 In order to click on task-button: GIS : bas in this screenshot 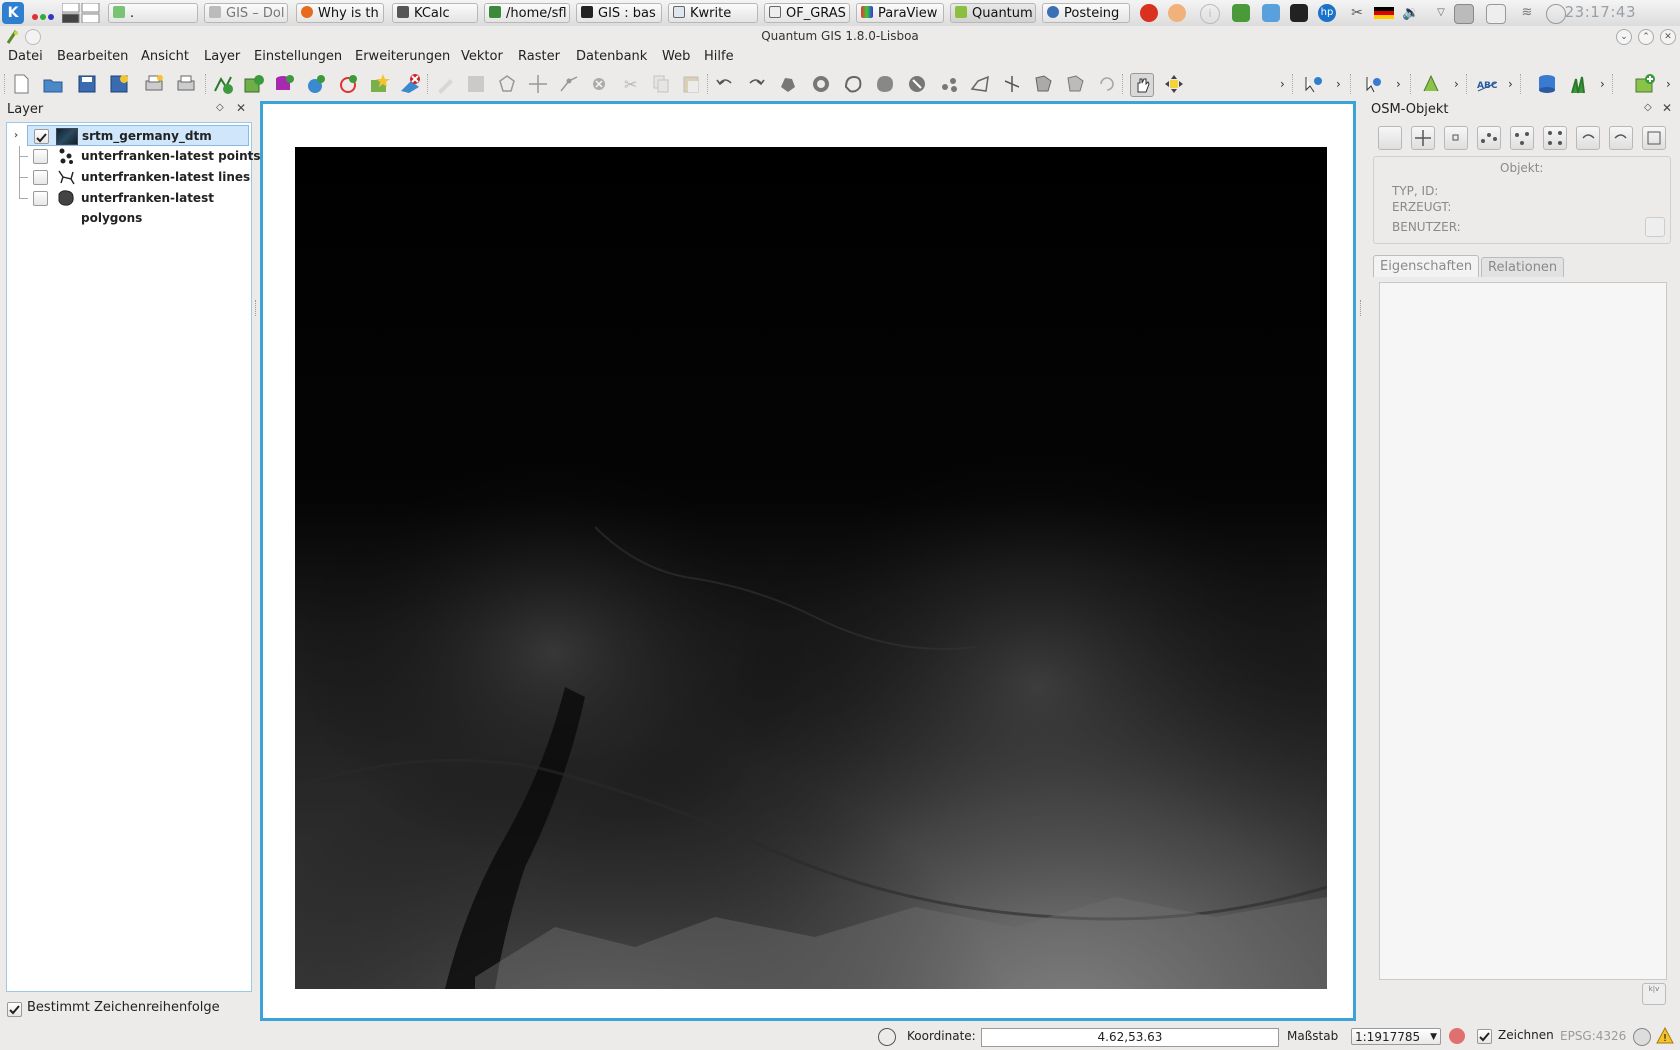, I will do `click(619, 13)`.